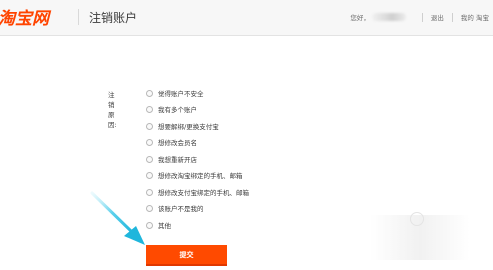 The image size is (493, 270). I want to click on reason-option-label: 觉得账户不安全, so click(181, 94).